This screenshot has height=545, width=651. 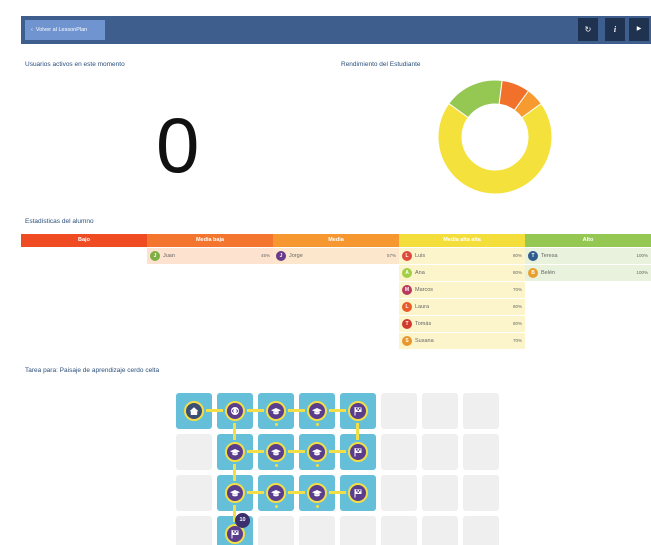 What do you see at coordinates (462, 256) in the screenshot?
I see `student-row: L Luis 80%` at bounding box center [462, 256].